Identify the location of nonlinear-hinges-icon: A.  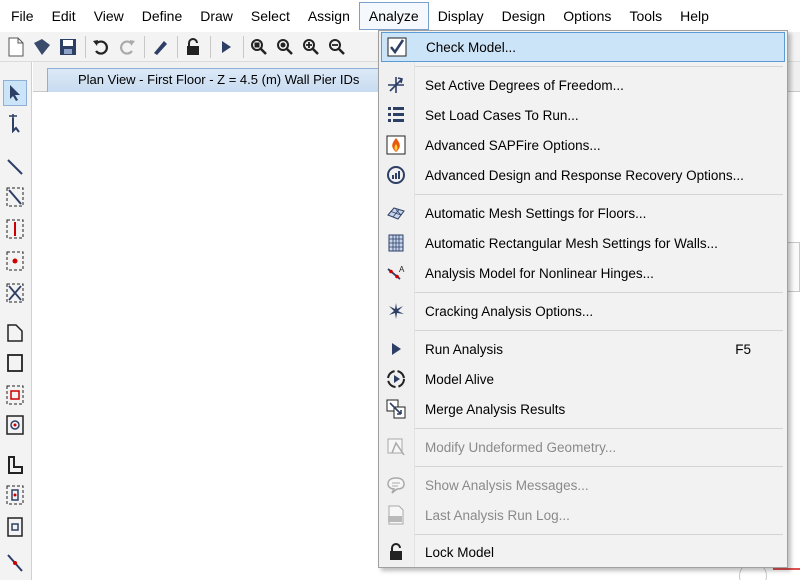
(396, 273).